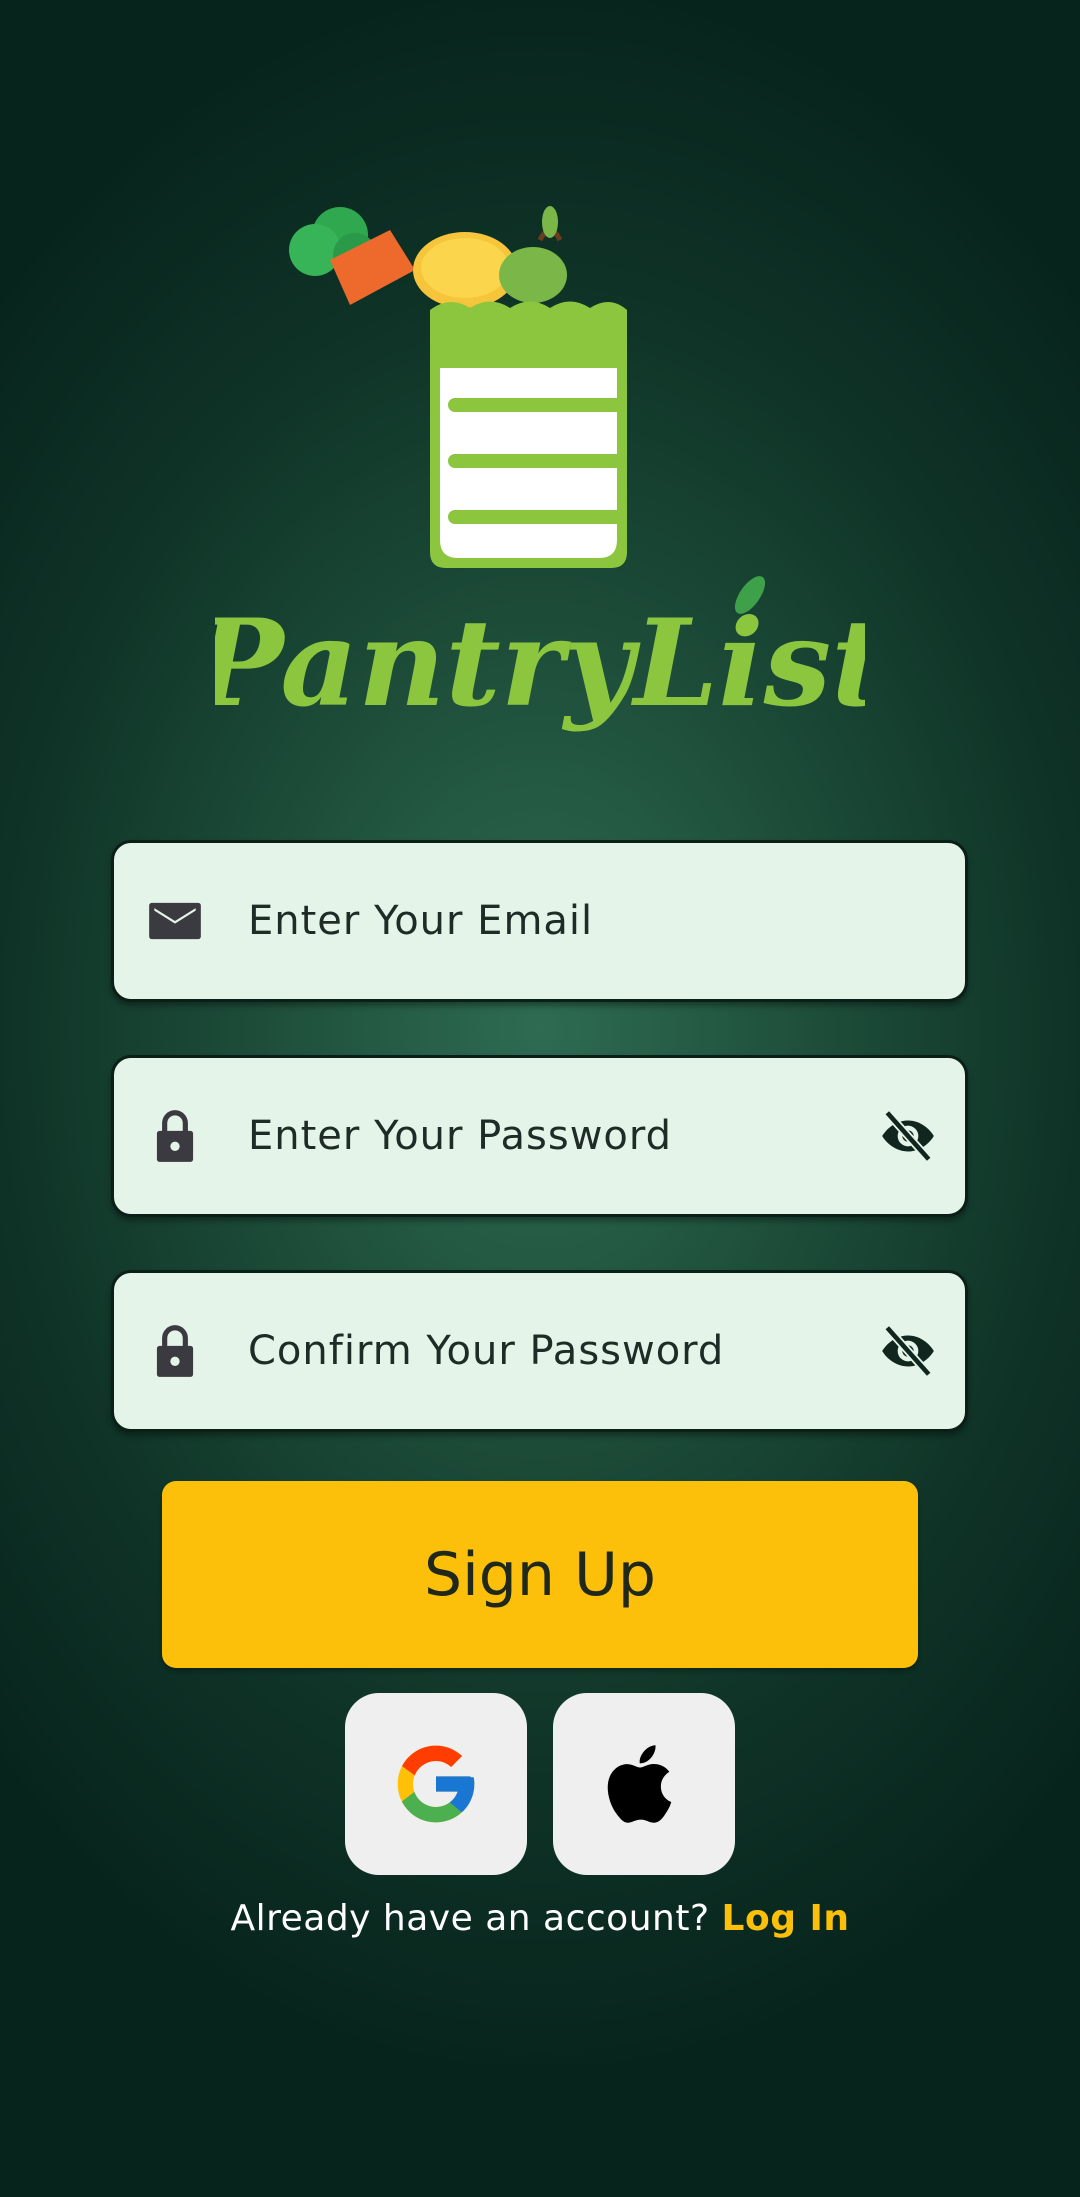 The height and width of the screenshot is (2197, 1080). What do you see at coordinates (460, 1136) in the screenshot?
I see `password-placeholder: Enter Your Password` at bounding box center [460, 1136].